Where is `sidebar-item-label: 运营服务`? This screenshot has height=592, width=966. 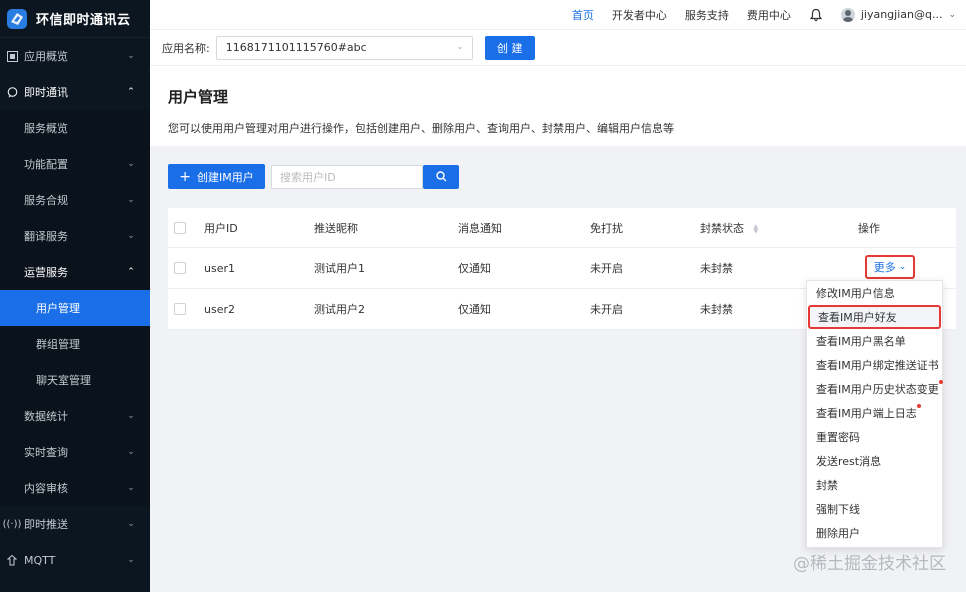 sidebar-item-label: 运营服务 is located at coordinates (46, 272).